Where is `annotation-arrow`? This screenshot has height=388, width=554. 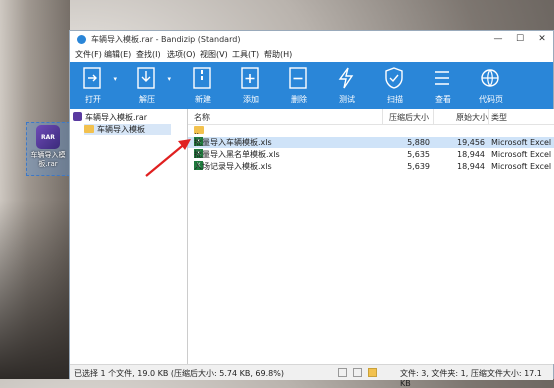 annotation-arrow is located at coordinates (168, 158).